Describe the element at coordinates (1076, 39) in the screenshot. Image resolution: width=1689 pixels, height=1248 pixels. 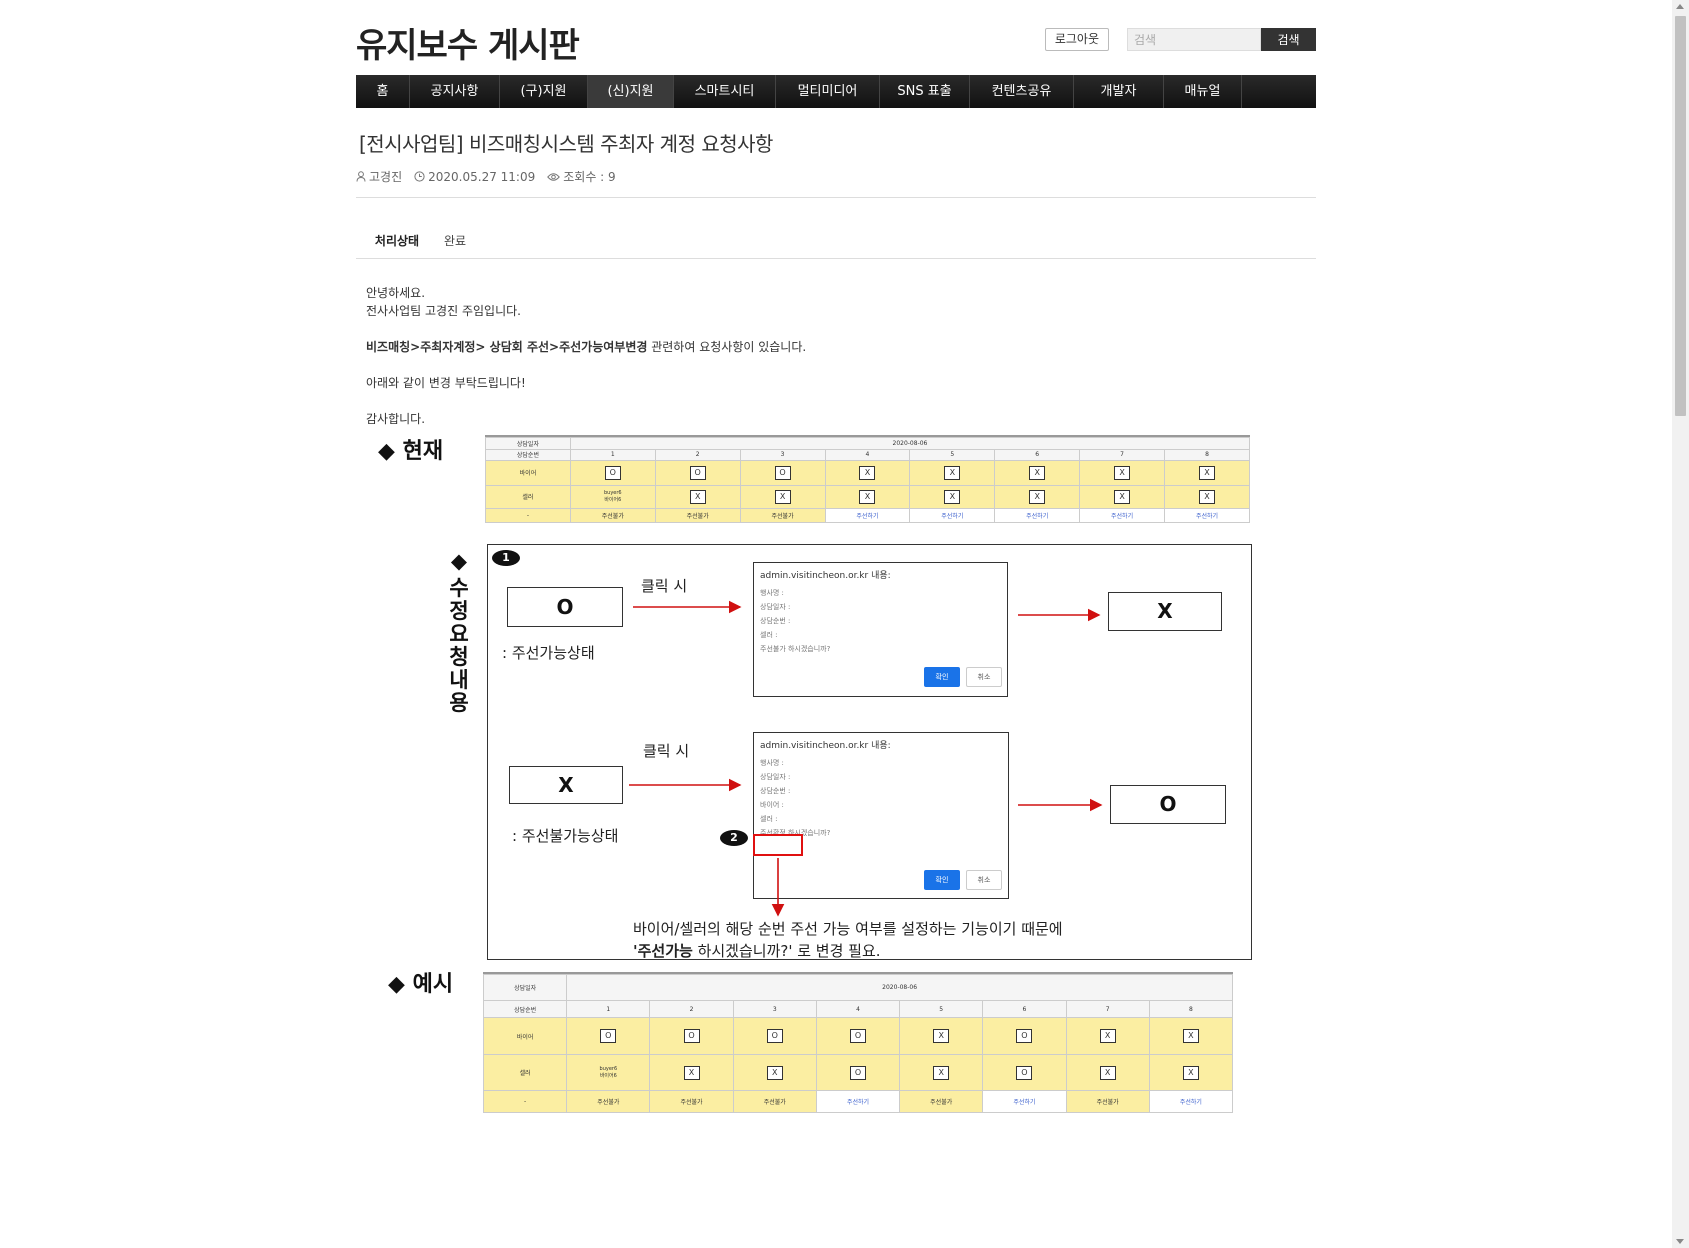
I see `logout-button: 로그아웃` at that location.